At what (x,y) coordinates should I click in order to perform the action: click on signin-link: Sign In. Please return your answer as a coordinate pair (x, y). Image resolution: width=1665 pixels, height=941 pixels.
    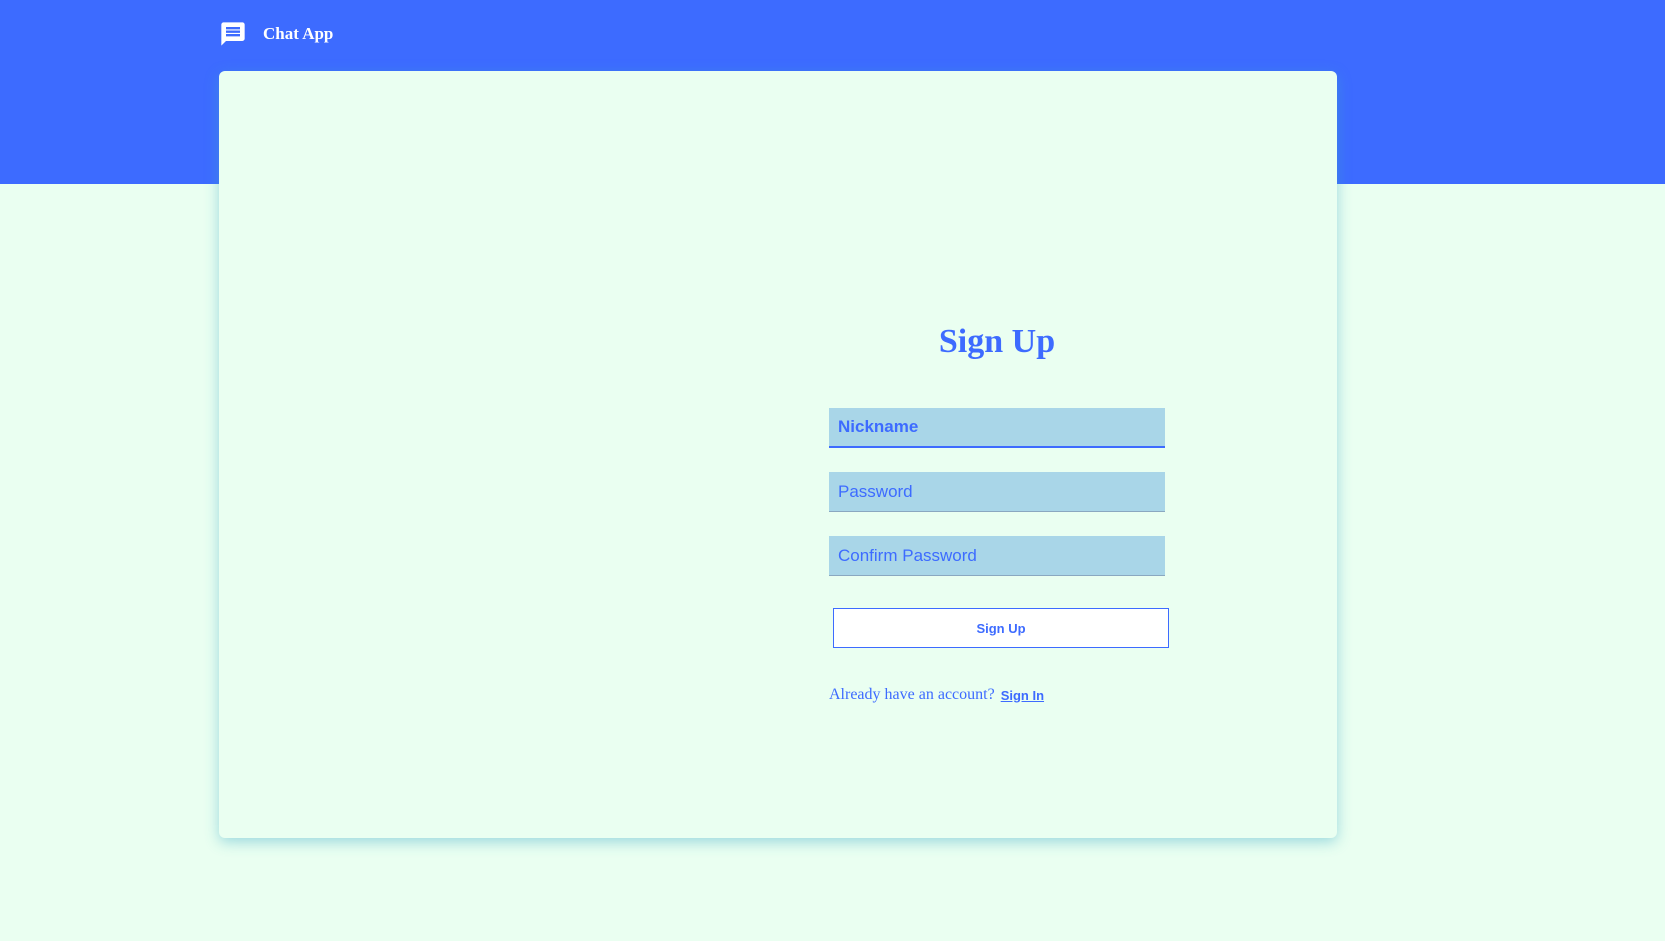
    Looking at the image, I should click on (1022, 695).